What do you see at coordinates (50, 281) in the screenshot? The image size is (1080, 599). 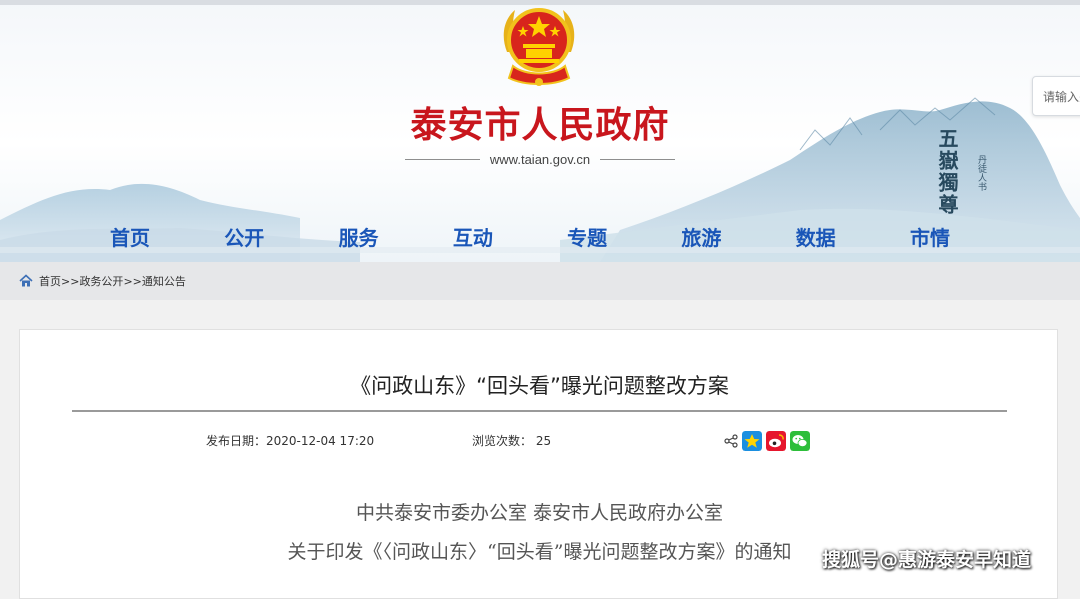 I see `breadcrumb-item-home: 首页` at bounding box center [50, 281].